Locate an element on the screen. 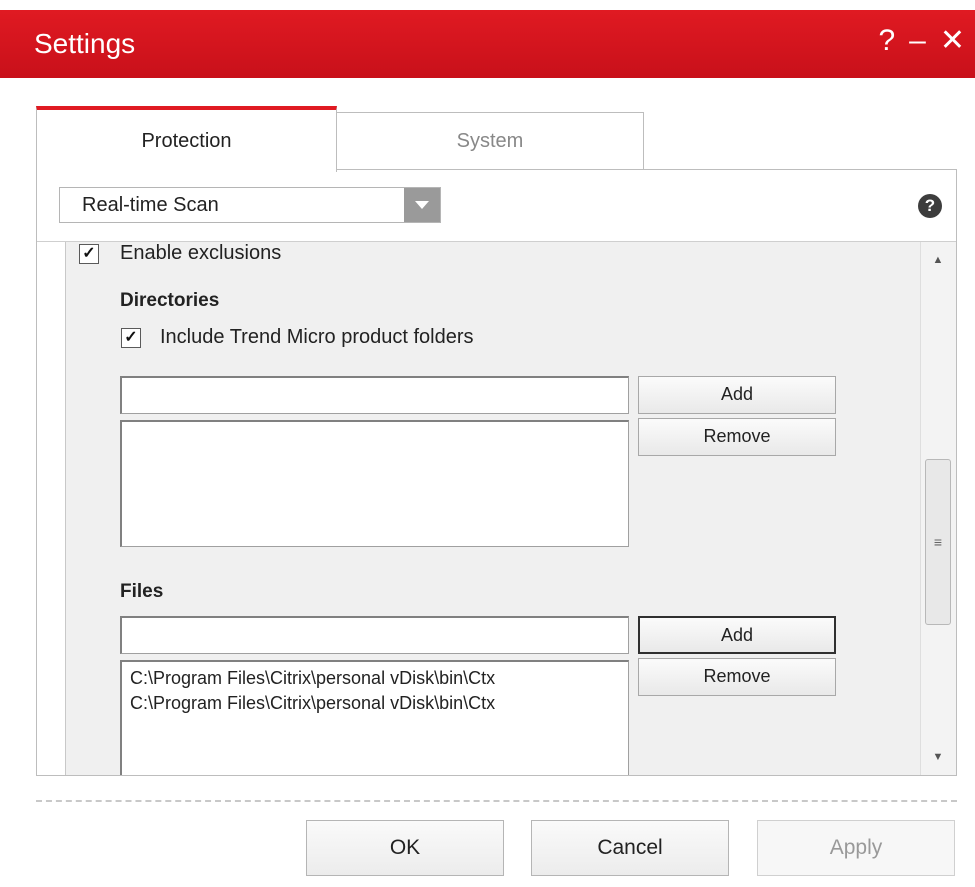 The image size is (975, 887). directories-heading: Directories is located at coordinates (170, 300).